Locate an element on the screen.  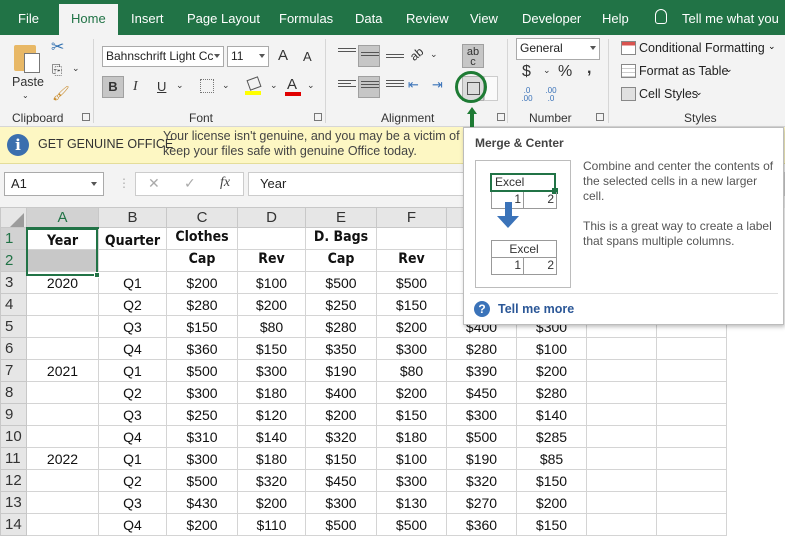
column-header-d: D is located at coordinates (271, 217).